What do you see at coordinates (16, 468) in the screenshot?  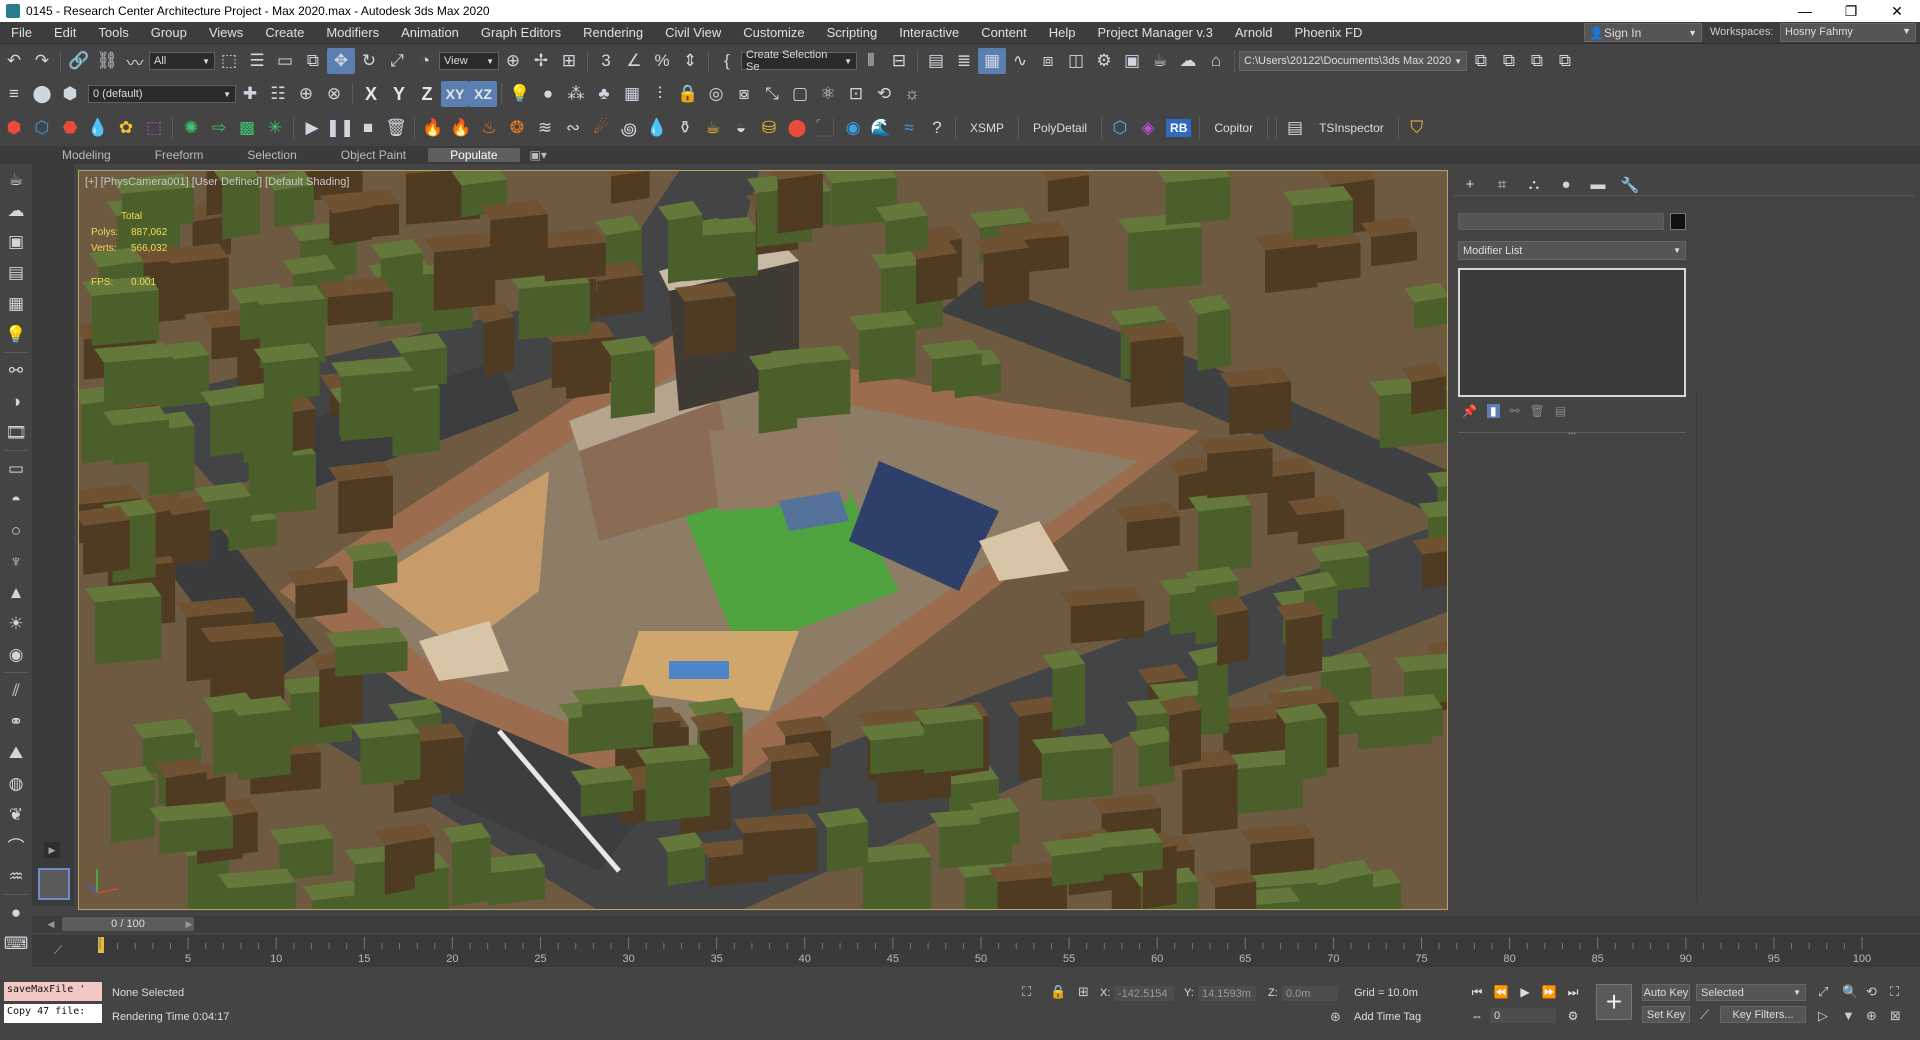 I see `rectangle-icon: ▭` at bounding box center [16, 468].